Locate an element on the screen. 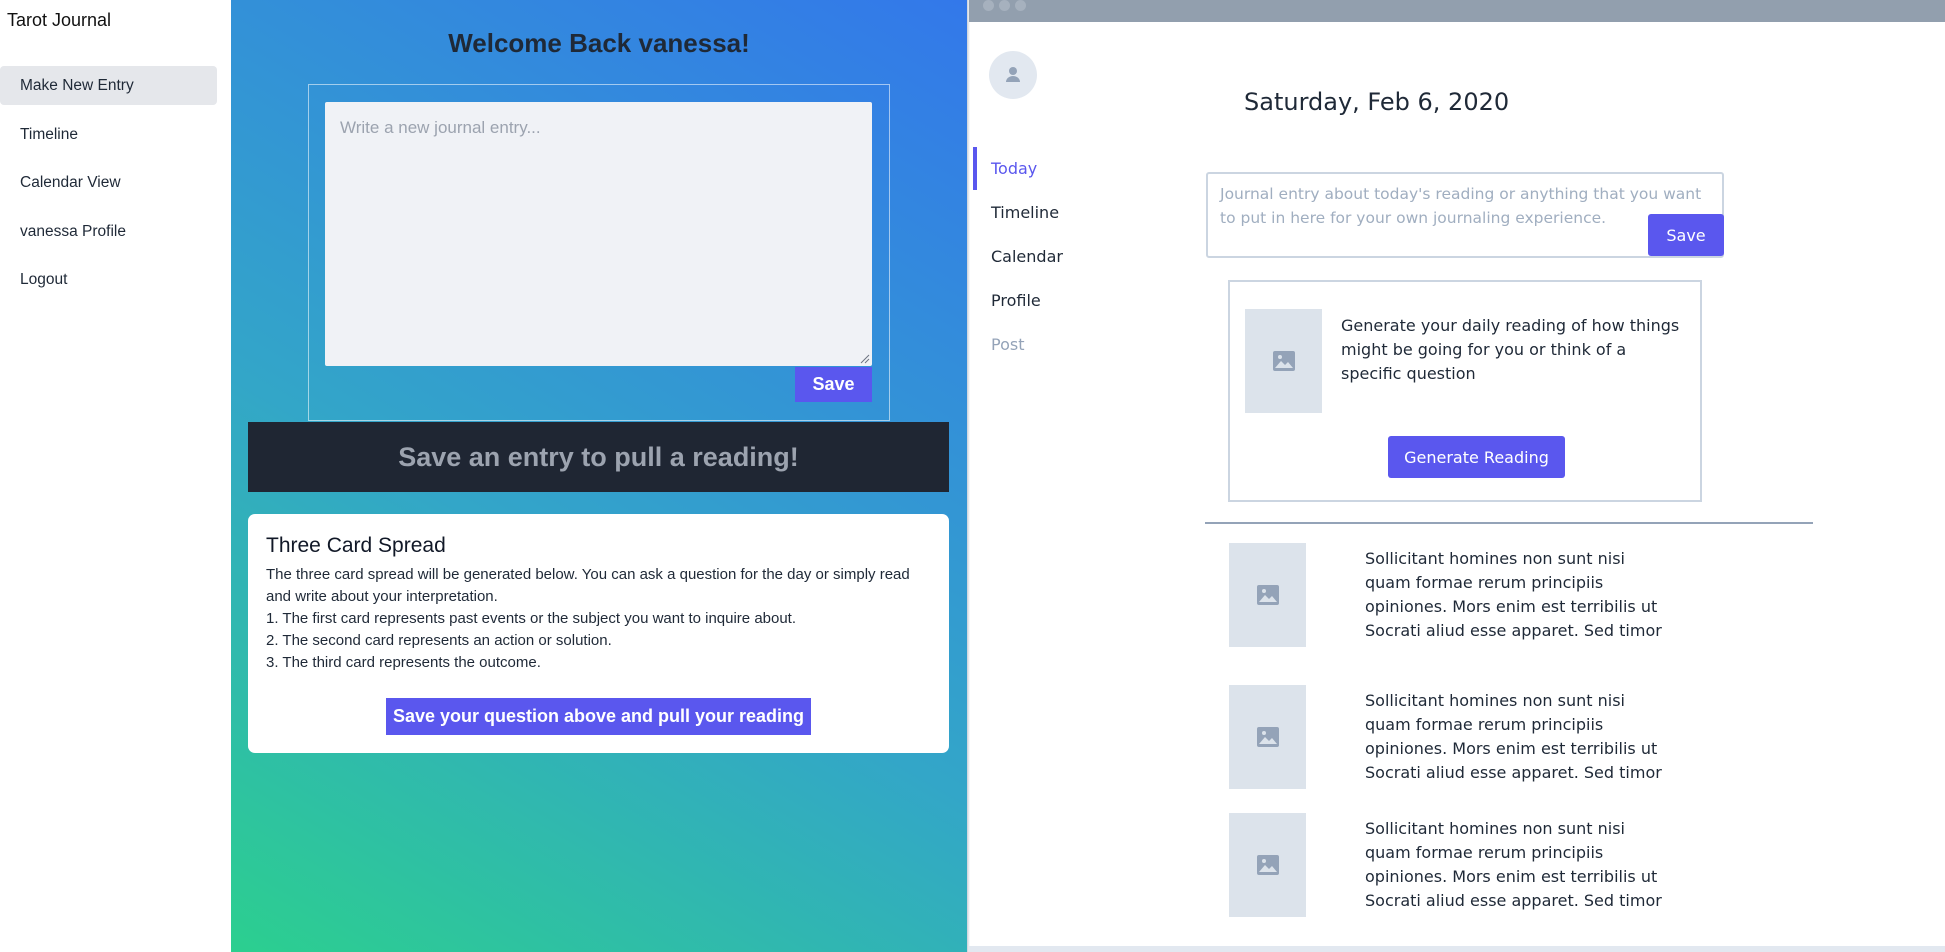  wf-save-button: Save is located at coordinates (1686, 235).